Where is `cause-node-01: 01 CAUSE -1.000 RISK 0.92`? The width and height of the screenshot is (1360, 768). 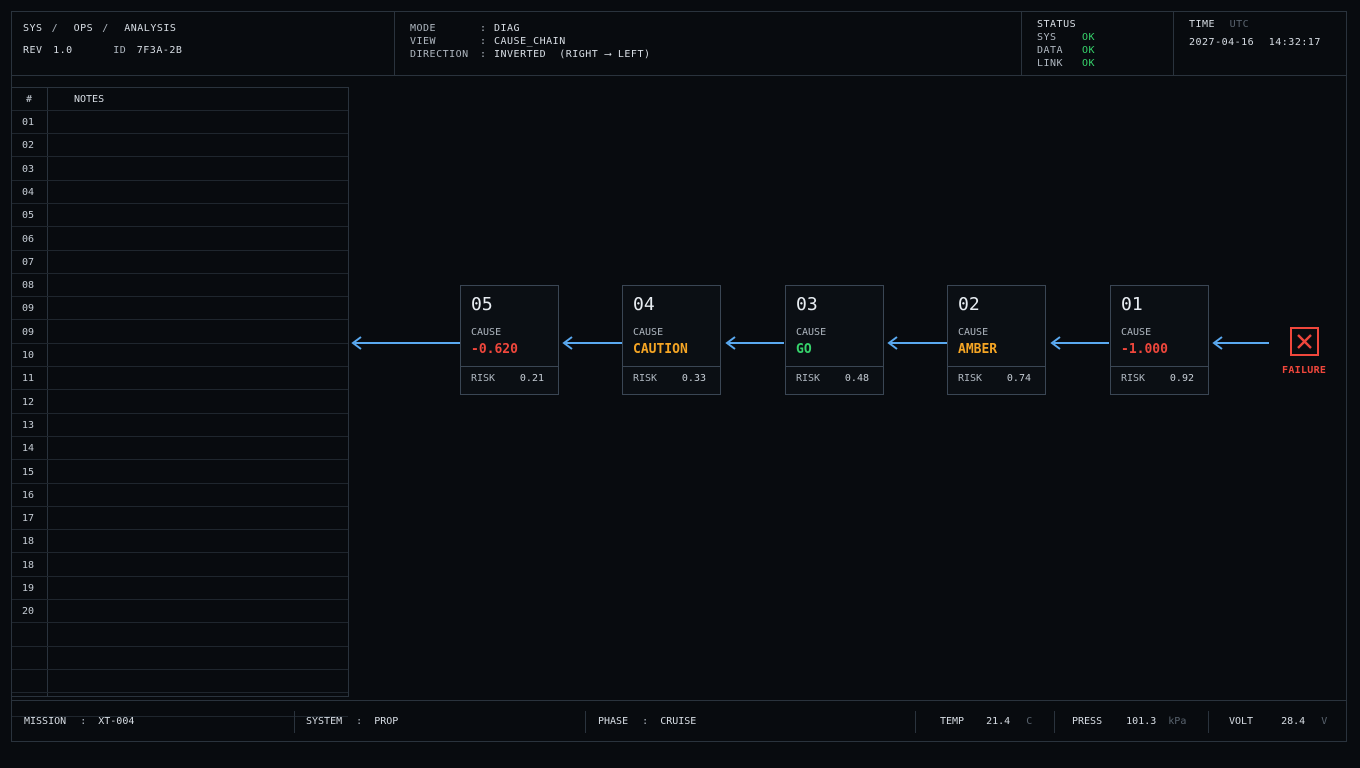 cause-node-01: 01 CAUSE -1.000 RISK 0.92 is located at coordinates (1159, 340).